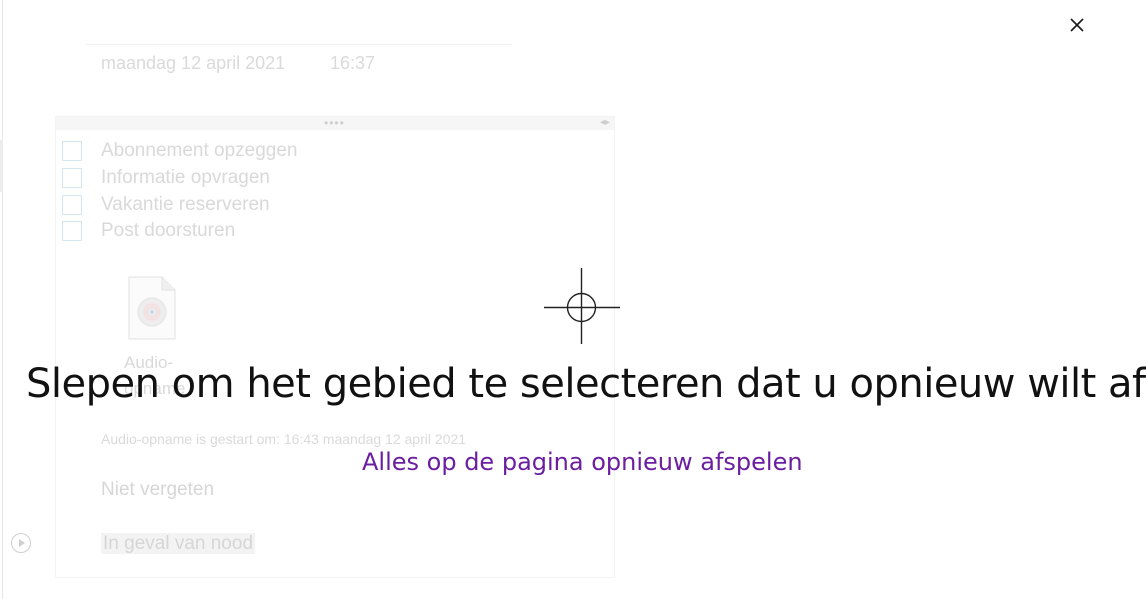  Describe the element at coordinates (21, 543) in the screenshot. I see `play-icon` at that location.